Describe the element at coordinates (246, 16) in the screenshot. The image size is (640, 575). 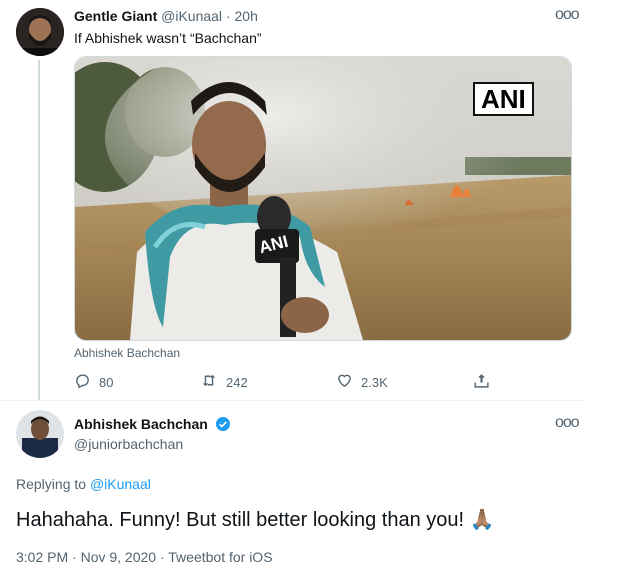
I see `parent-time: 20h` at that location.